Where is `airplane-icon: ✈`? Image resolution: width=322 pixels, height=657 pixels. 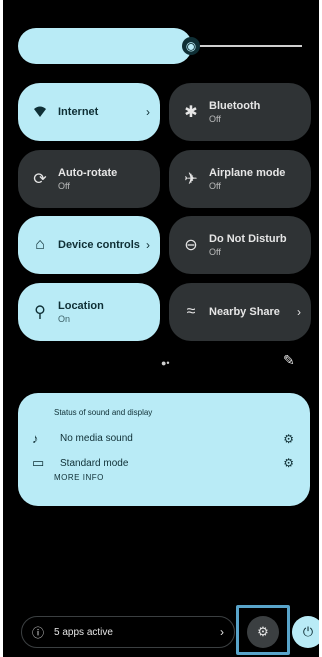
airplane-icon: ✈ is located at coordinates (191, 179).